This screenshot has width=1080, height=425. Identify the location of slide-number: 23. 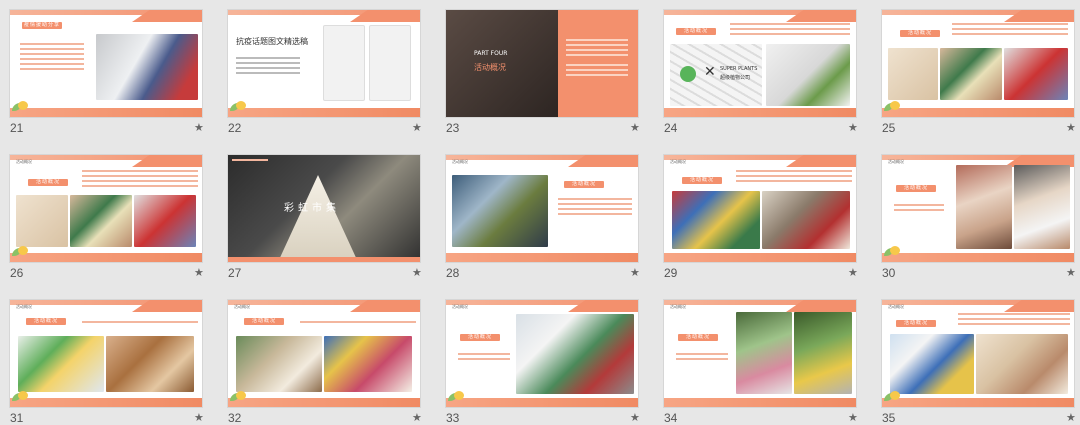
(453, 128).